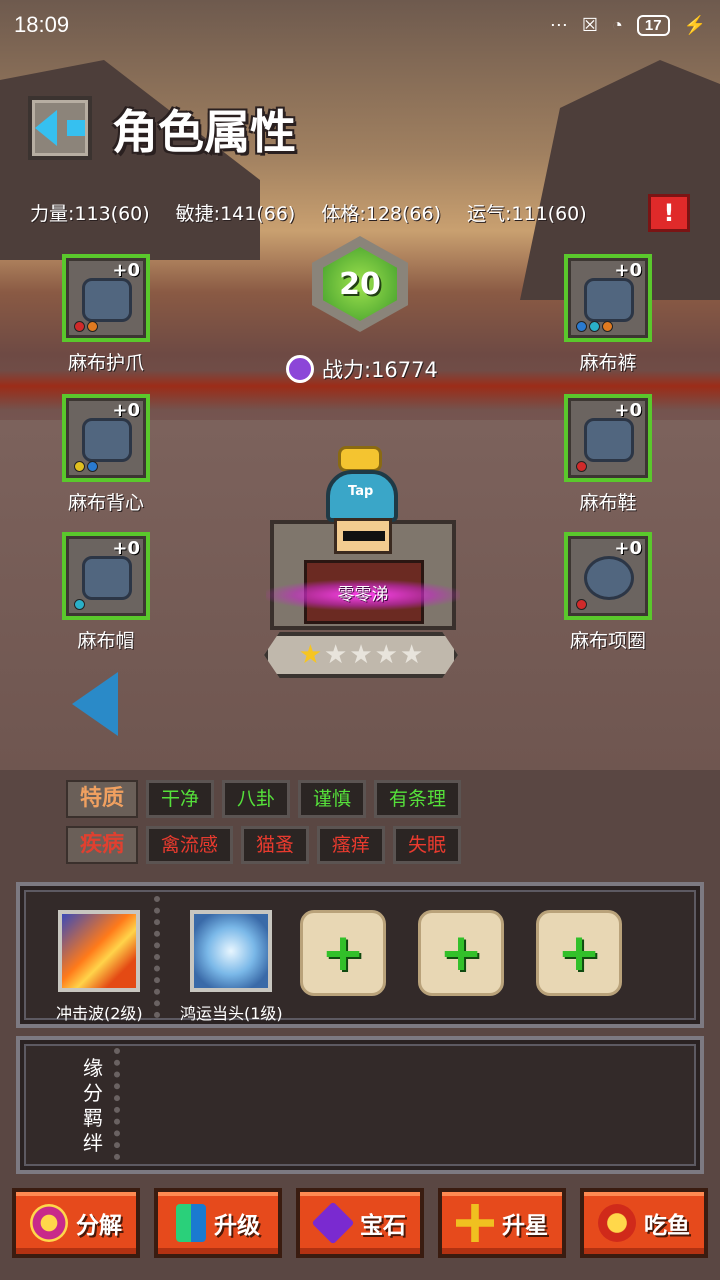 This screenshot has width=720, height=1280. What do you see at coordinates (107, 440) in the screenshot?
I see `cloth-vest-icon` at bounding box center [107, 440].